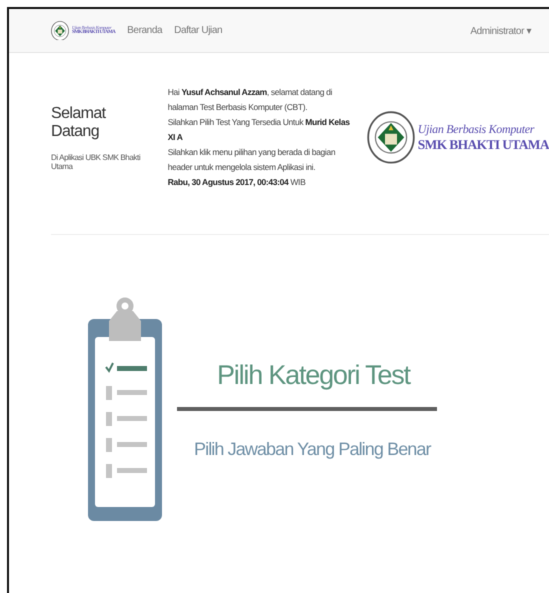 This screenshot has width=549, height=593. Describe the element at coordinates (96, 161) in the screenshot. I see `welcome-subtitle: Di Aplikasi UBK SMK Bhakti Utama` at that location.